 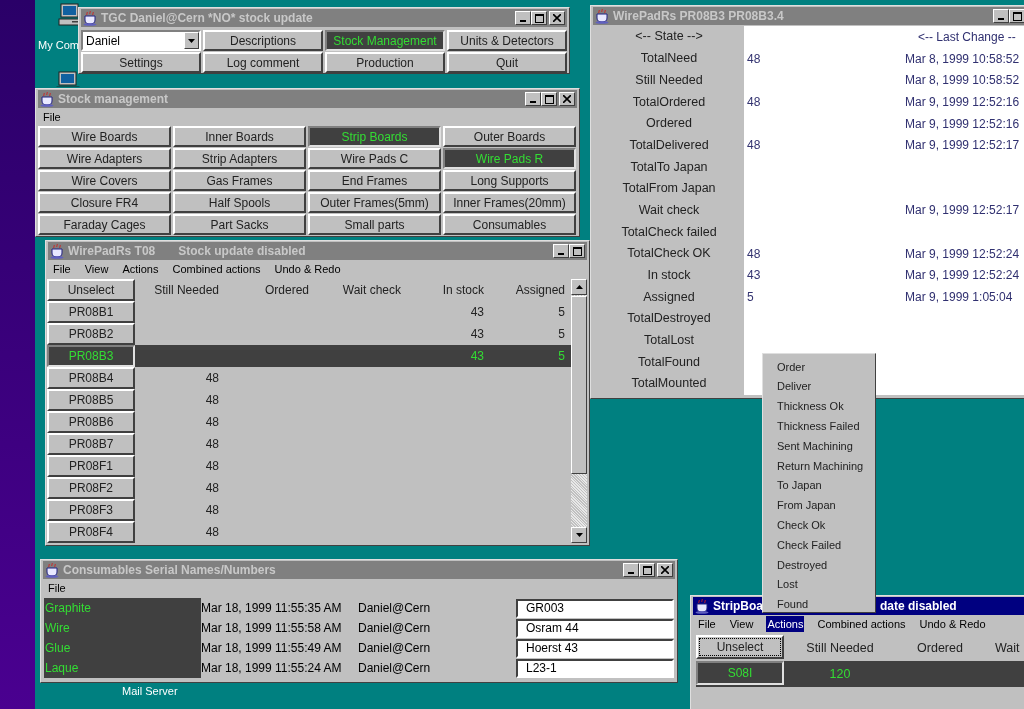 I want to click on toolbar-button: Wire Pads C, so click(x=374, y=158).